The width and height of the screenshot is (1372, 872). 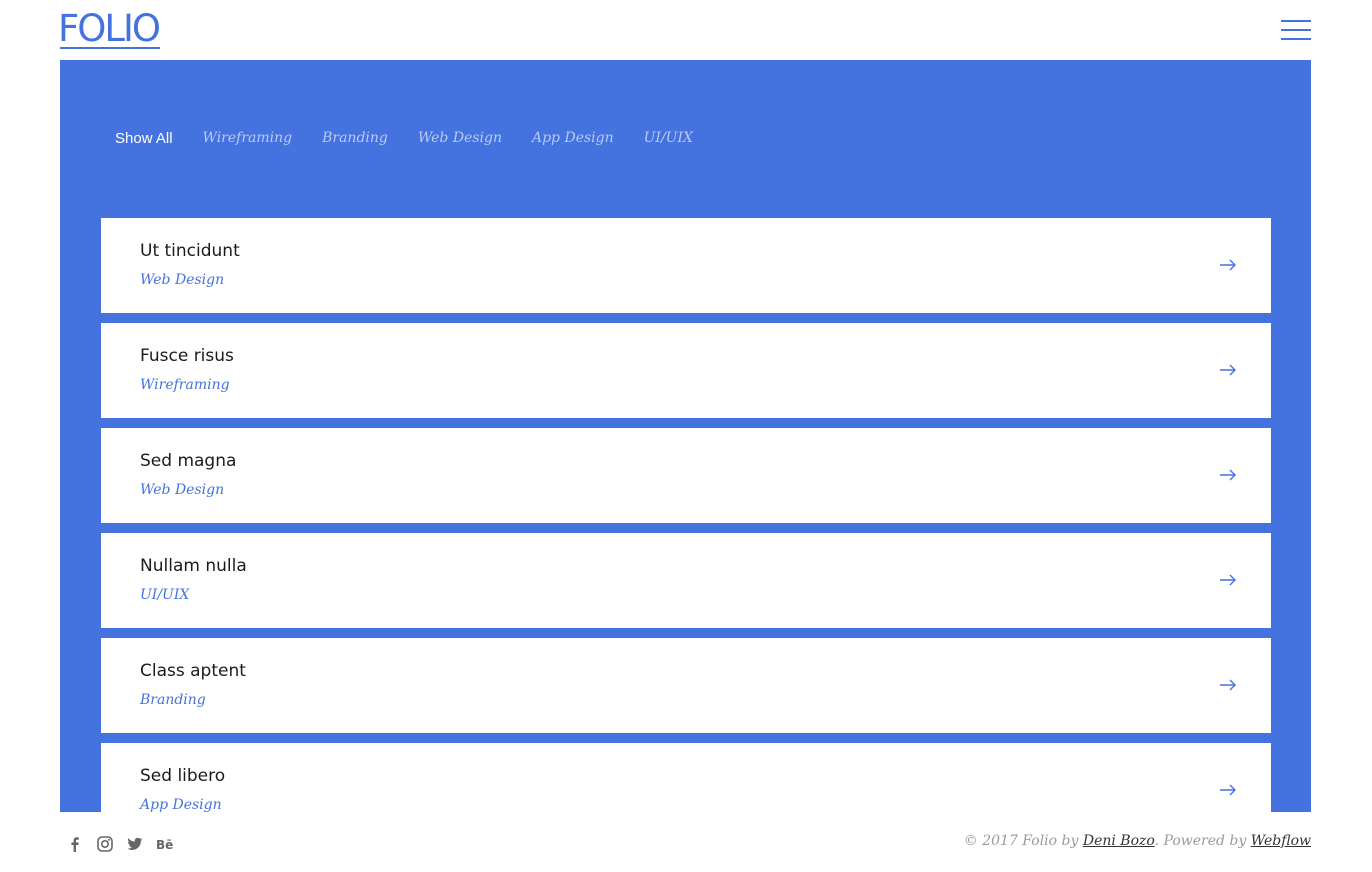 I want to click on site-header: FOLIO, so click(x=686, y=30).